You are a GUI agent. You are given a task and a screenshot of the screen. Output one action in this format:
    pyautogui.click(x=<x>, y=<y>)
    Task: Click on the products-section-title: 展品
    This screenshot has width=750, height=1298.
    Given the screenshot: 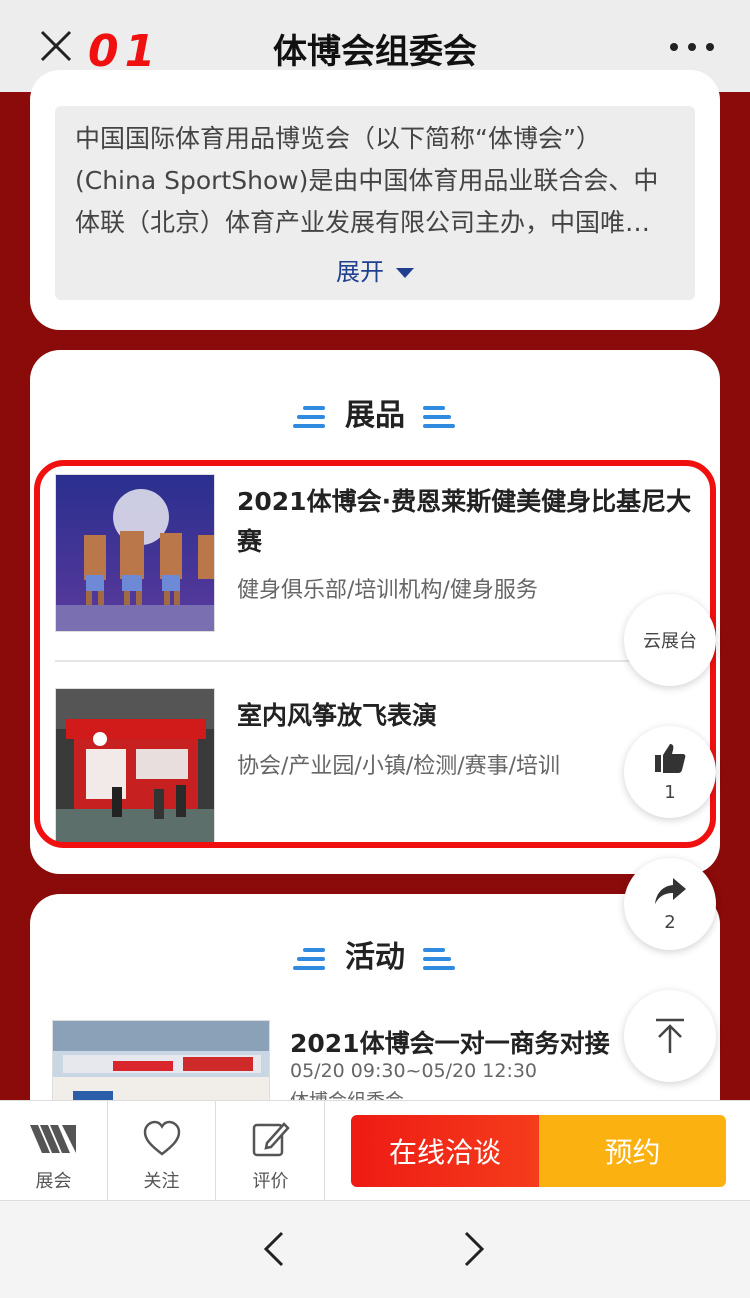 What is the action you would take?
    pyautogui.click(x=375, y=412)
    